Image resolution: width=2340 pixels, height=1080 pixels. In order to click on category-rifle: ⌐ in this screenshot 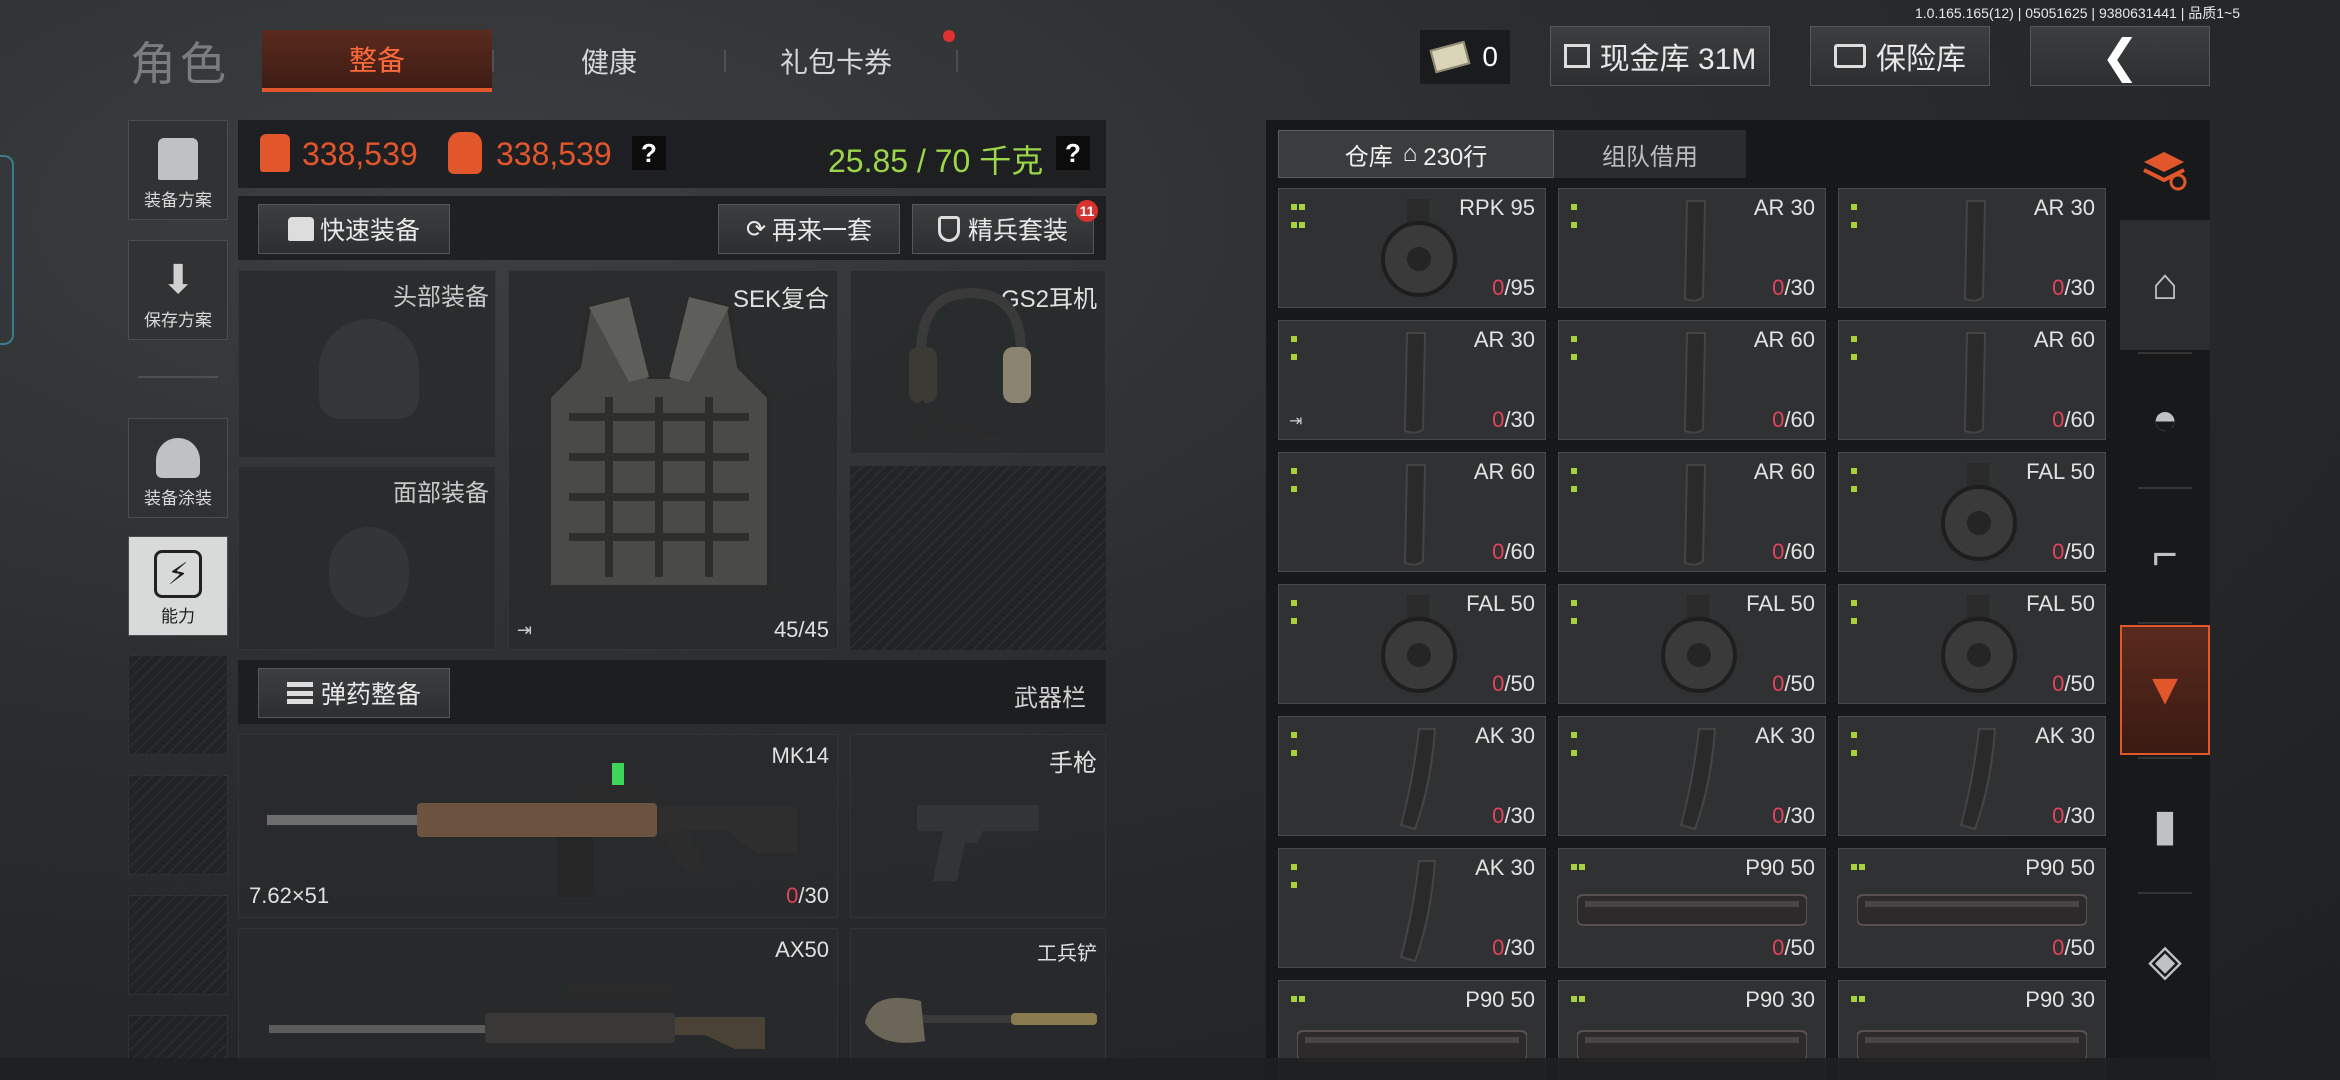, I will do `click(2165, 555)`.